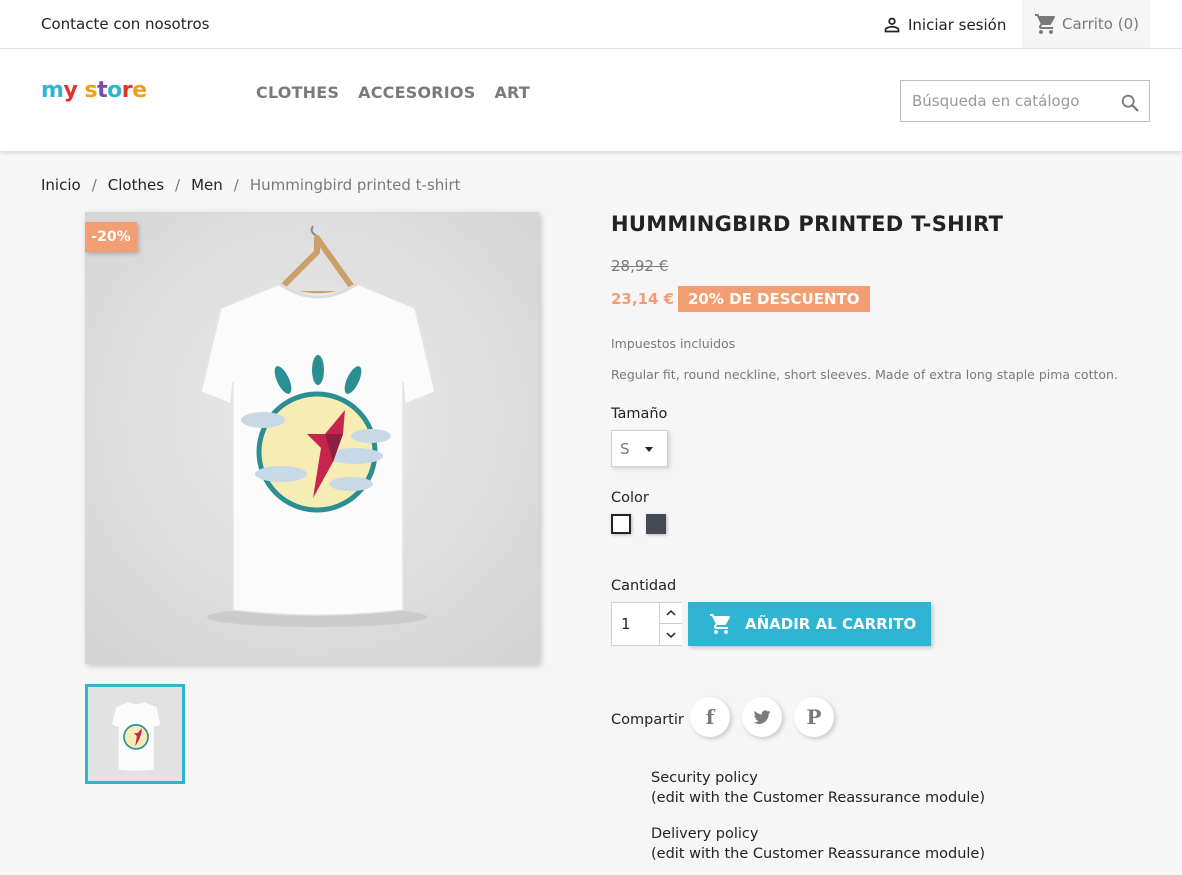 This screenshot has height=875, width=1182. Describe the element at coordinates (831, 624) in the screenshot. I see `add-to-cart-label: AÑADIR AL CARRITO` at that location.